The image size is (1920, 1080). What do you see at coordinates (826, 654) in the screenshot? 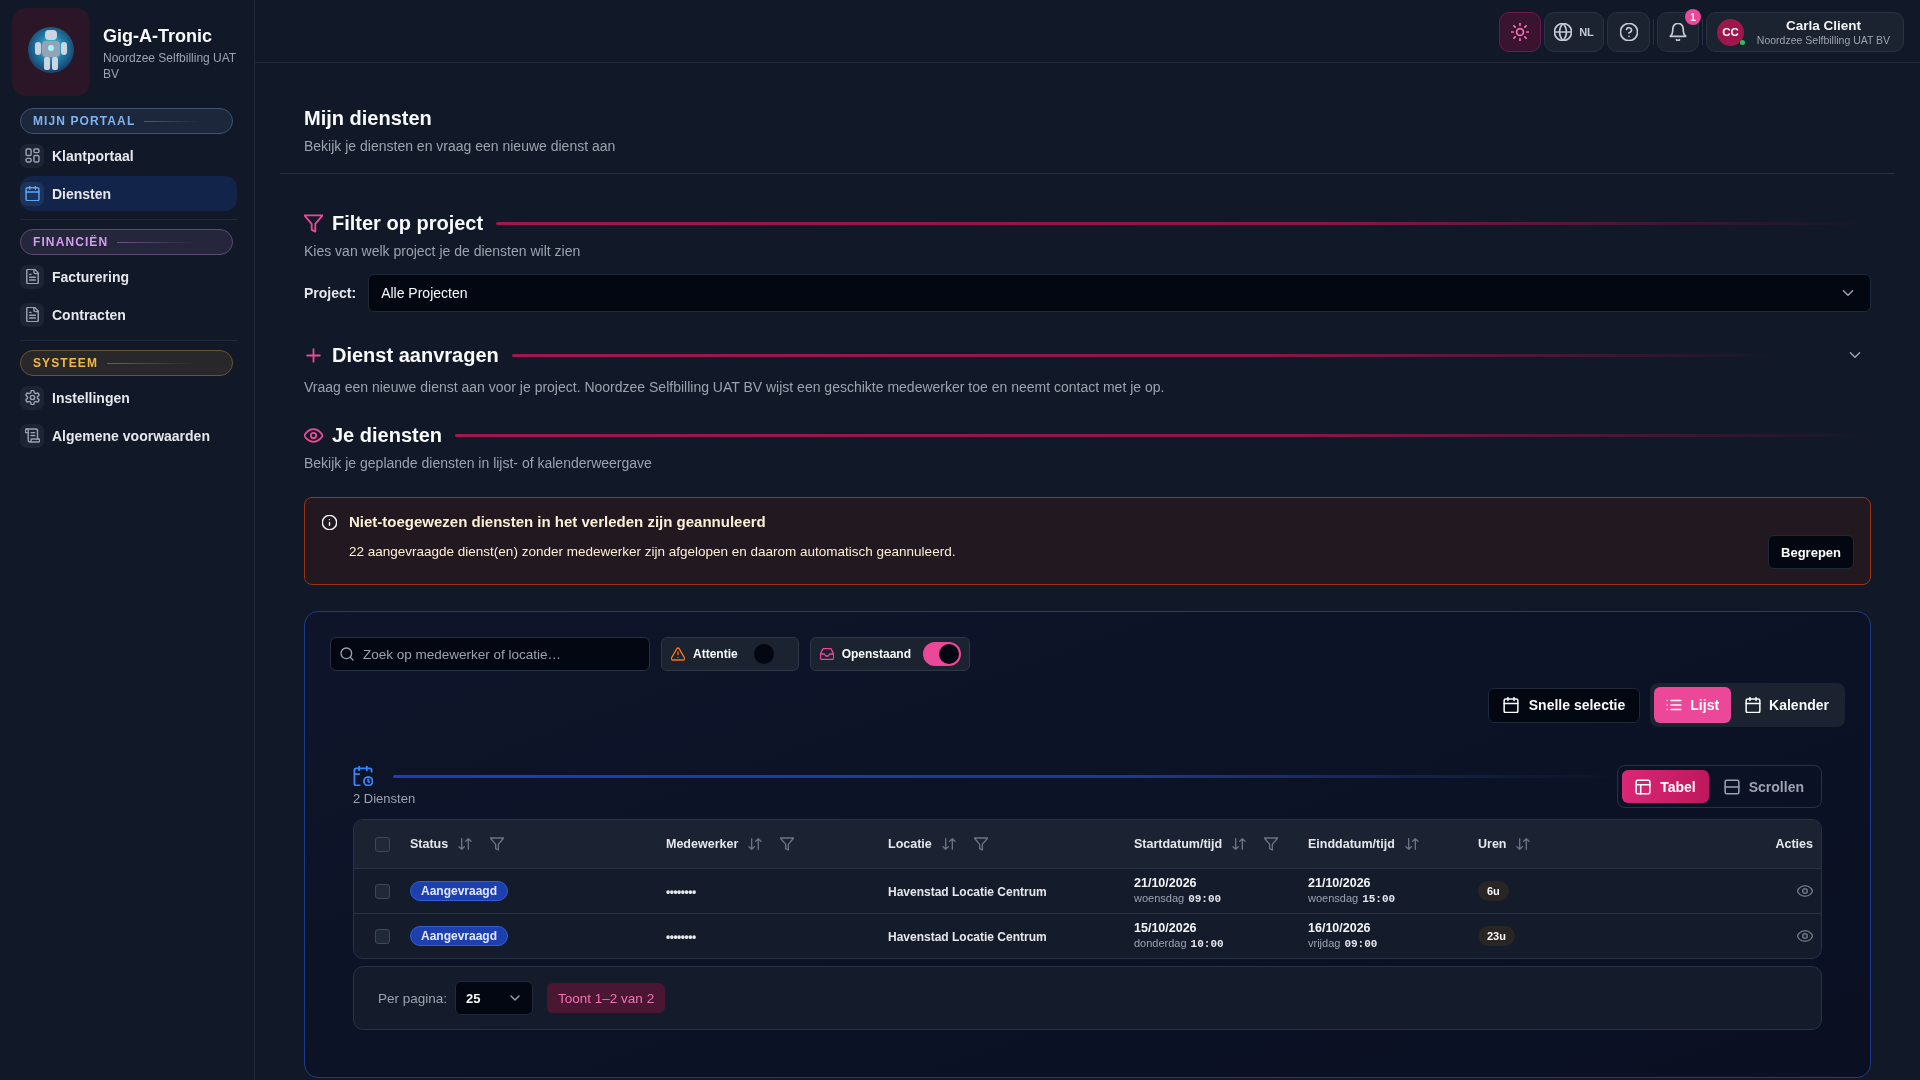
I see `inbox-icon` at bounding box center [826, 654].